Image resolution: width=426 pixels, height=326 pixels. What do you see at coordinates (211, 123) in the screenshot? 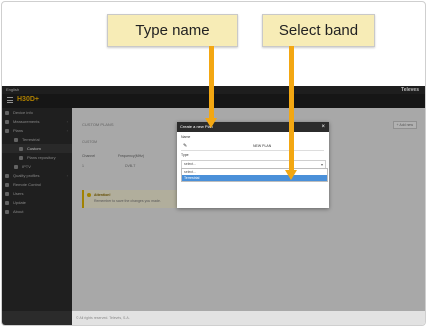
I see `arrow-to-name-head` at bounding box center [211, 123].